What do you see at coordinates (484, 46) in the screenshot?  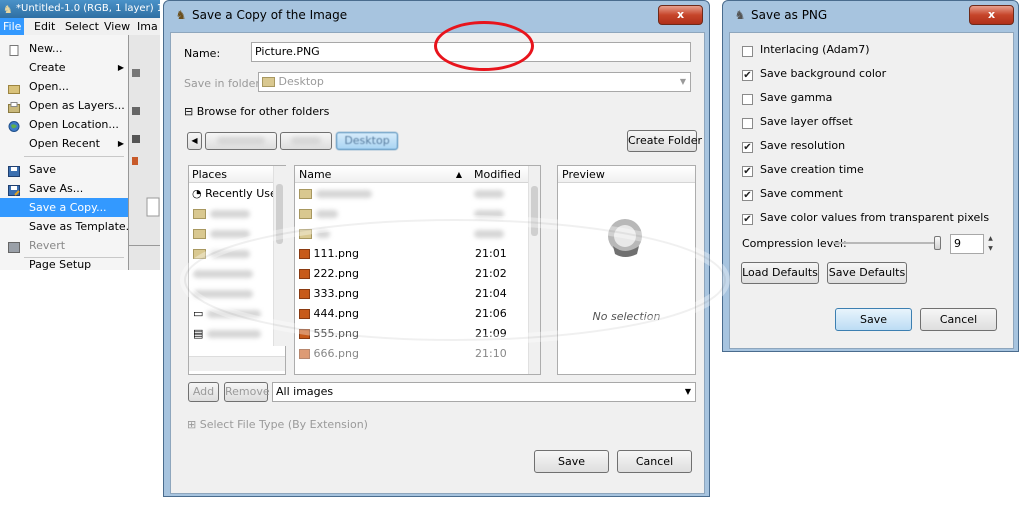 I see `annotation-red-ellipse` at bounding box center [484, 46].